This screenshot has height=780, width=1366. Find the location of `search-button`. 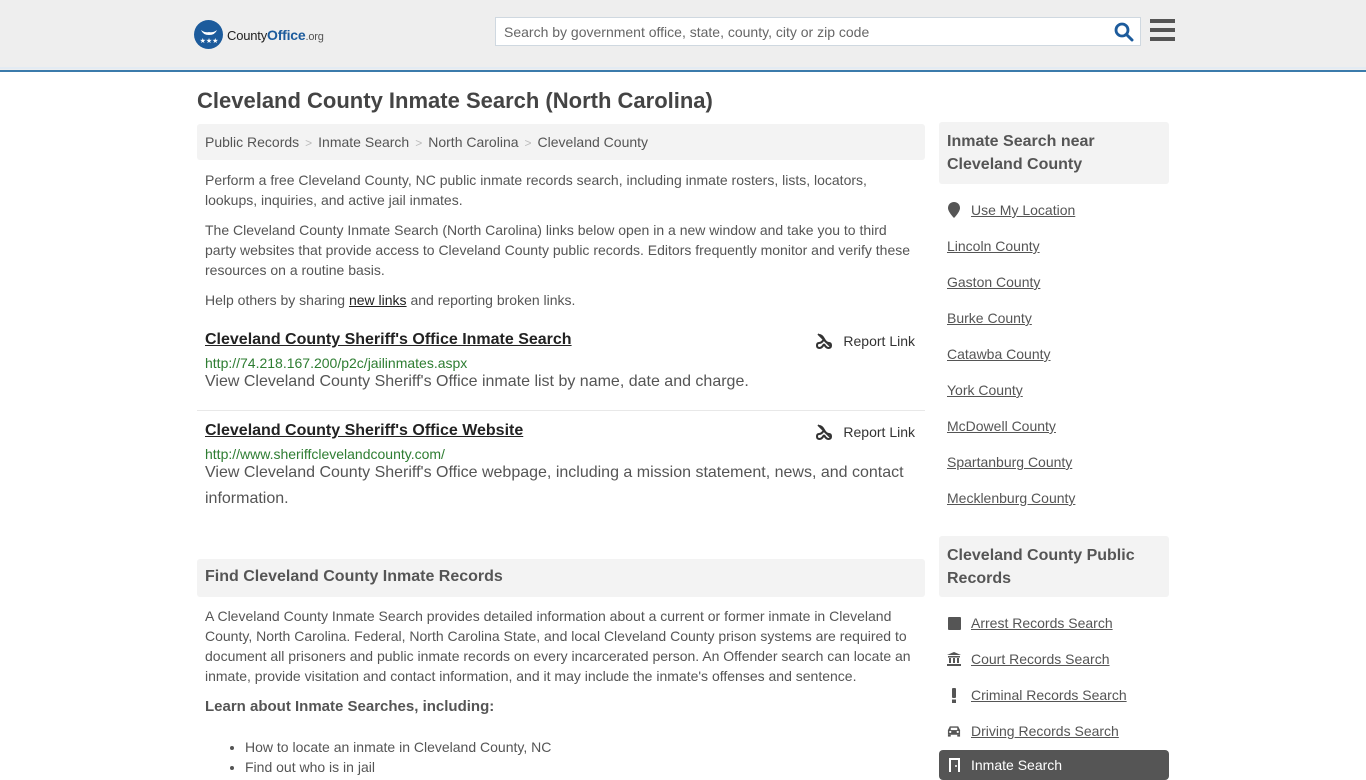

search-button is located at coordinates (1124, 32).